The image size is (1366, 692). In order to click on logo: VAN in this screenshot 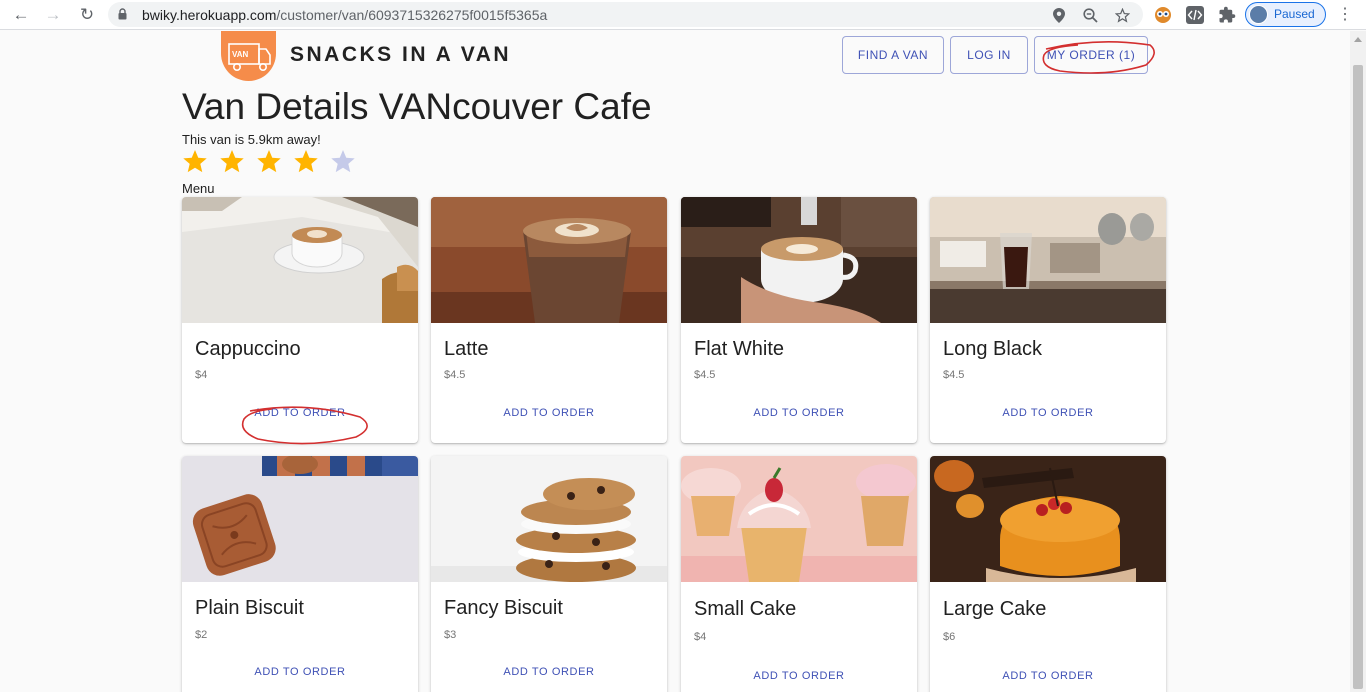, I will do `click(248, 56)`.